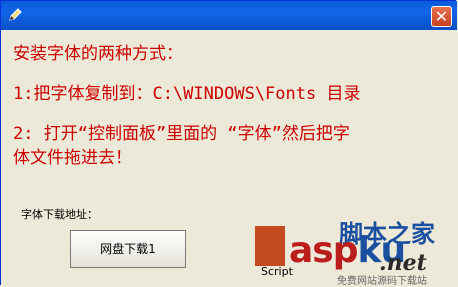  I want to click on watermark-tagline: 免费网站源码下载站, so click(382, 281).